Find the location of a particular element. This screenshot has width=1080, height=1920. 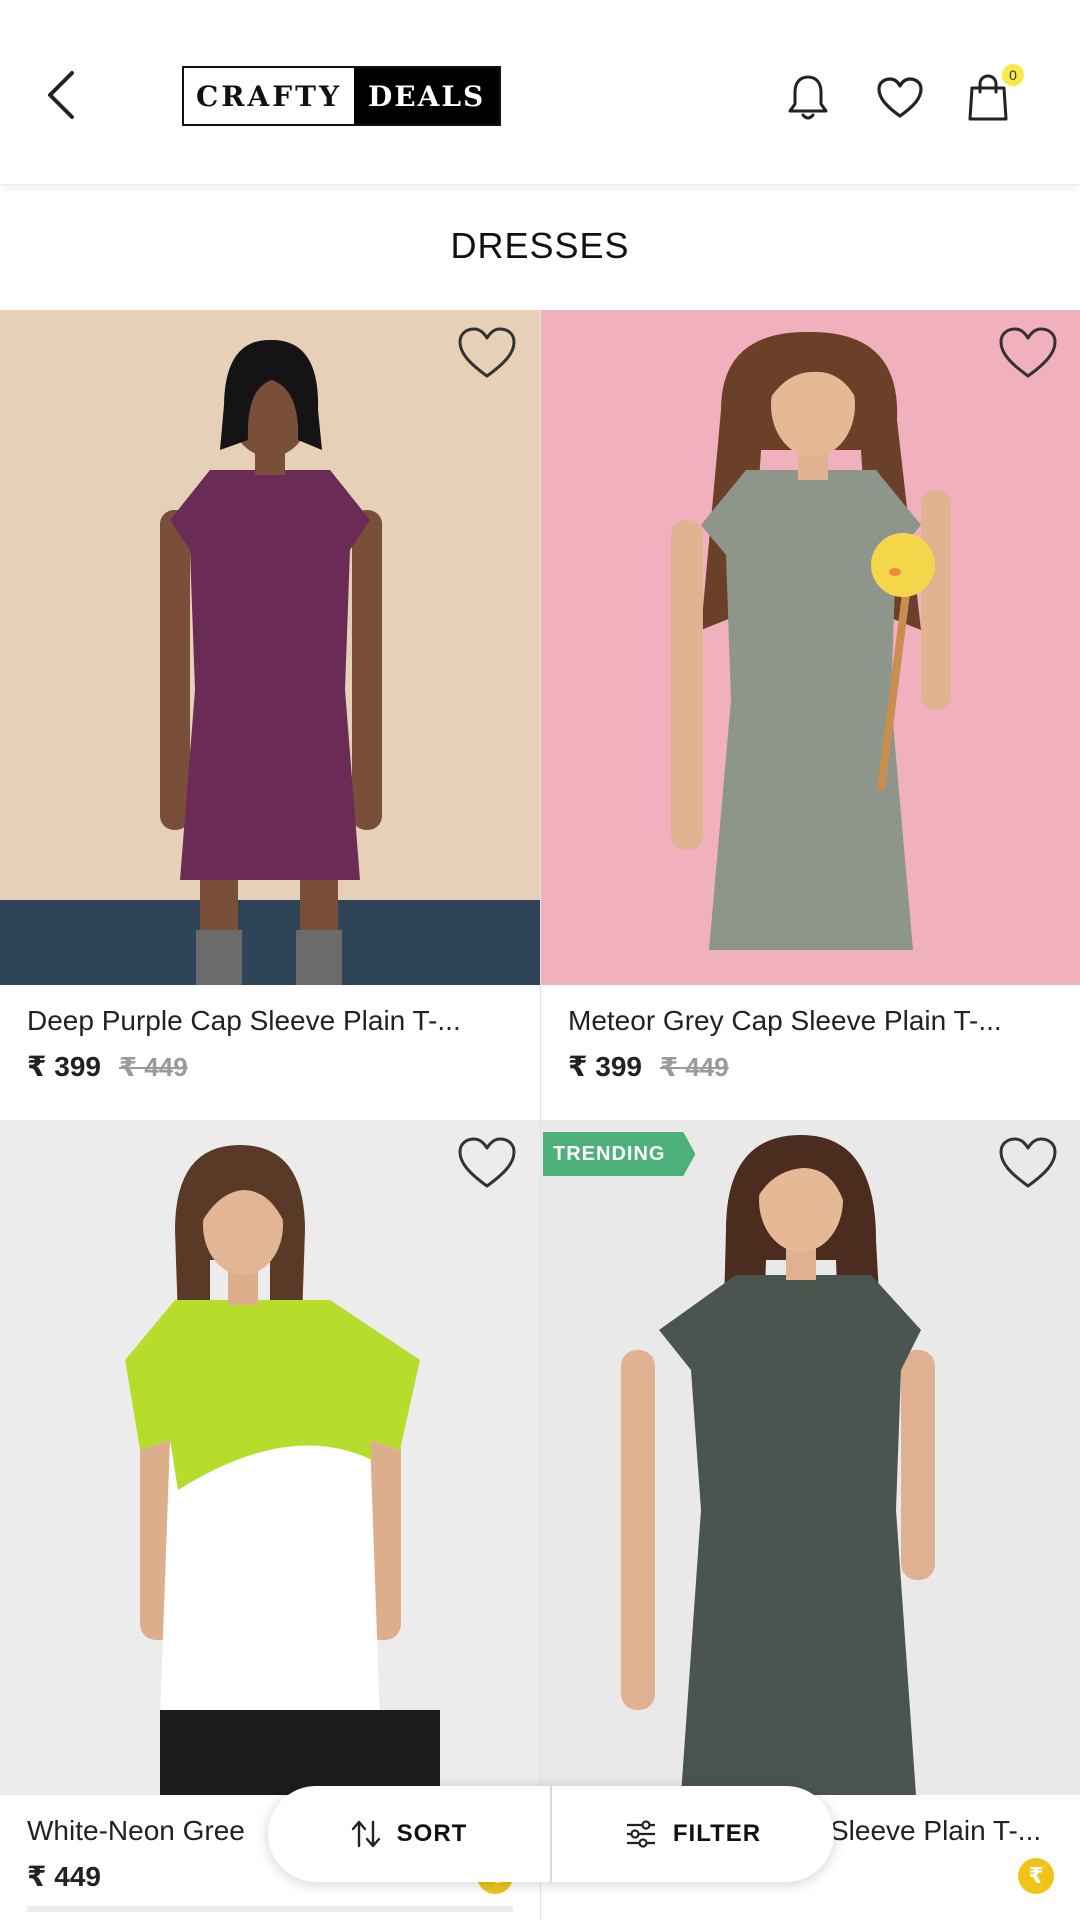

bell-icon is located at coordinates (808, 97).